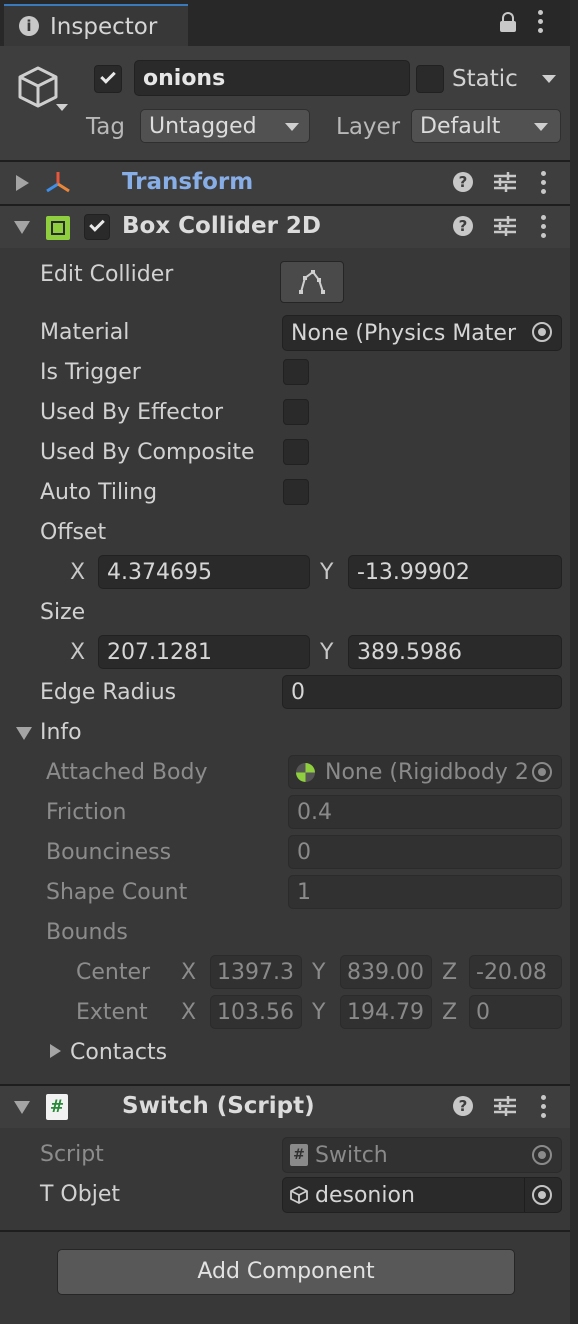  I want to click on center-y-axis-label: Y, so click(319, 972).